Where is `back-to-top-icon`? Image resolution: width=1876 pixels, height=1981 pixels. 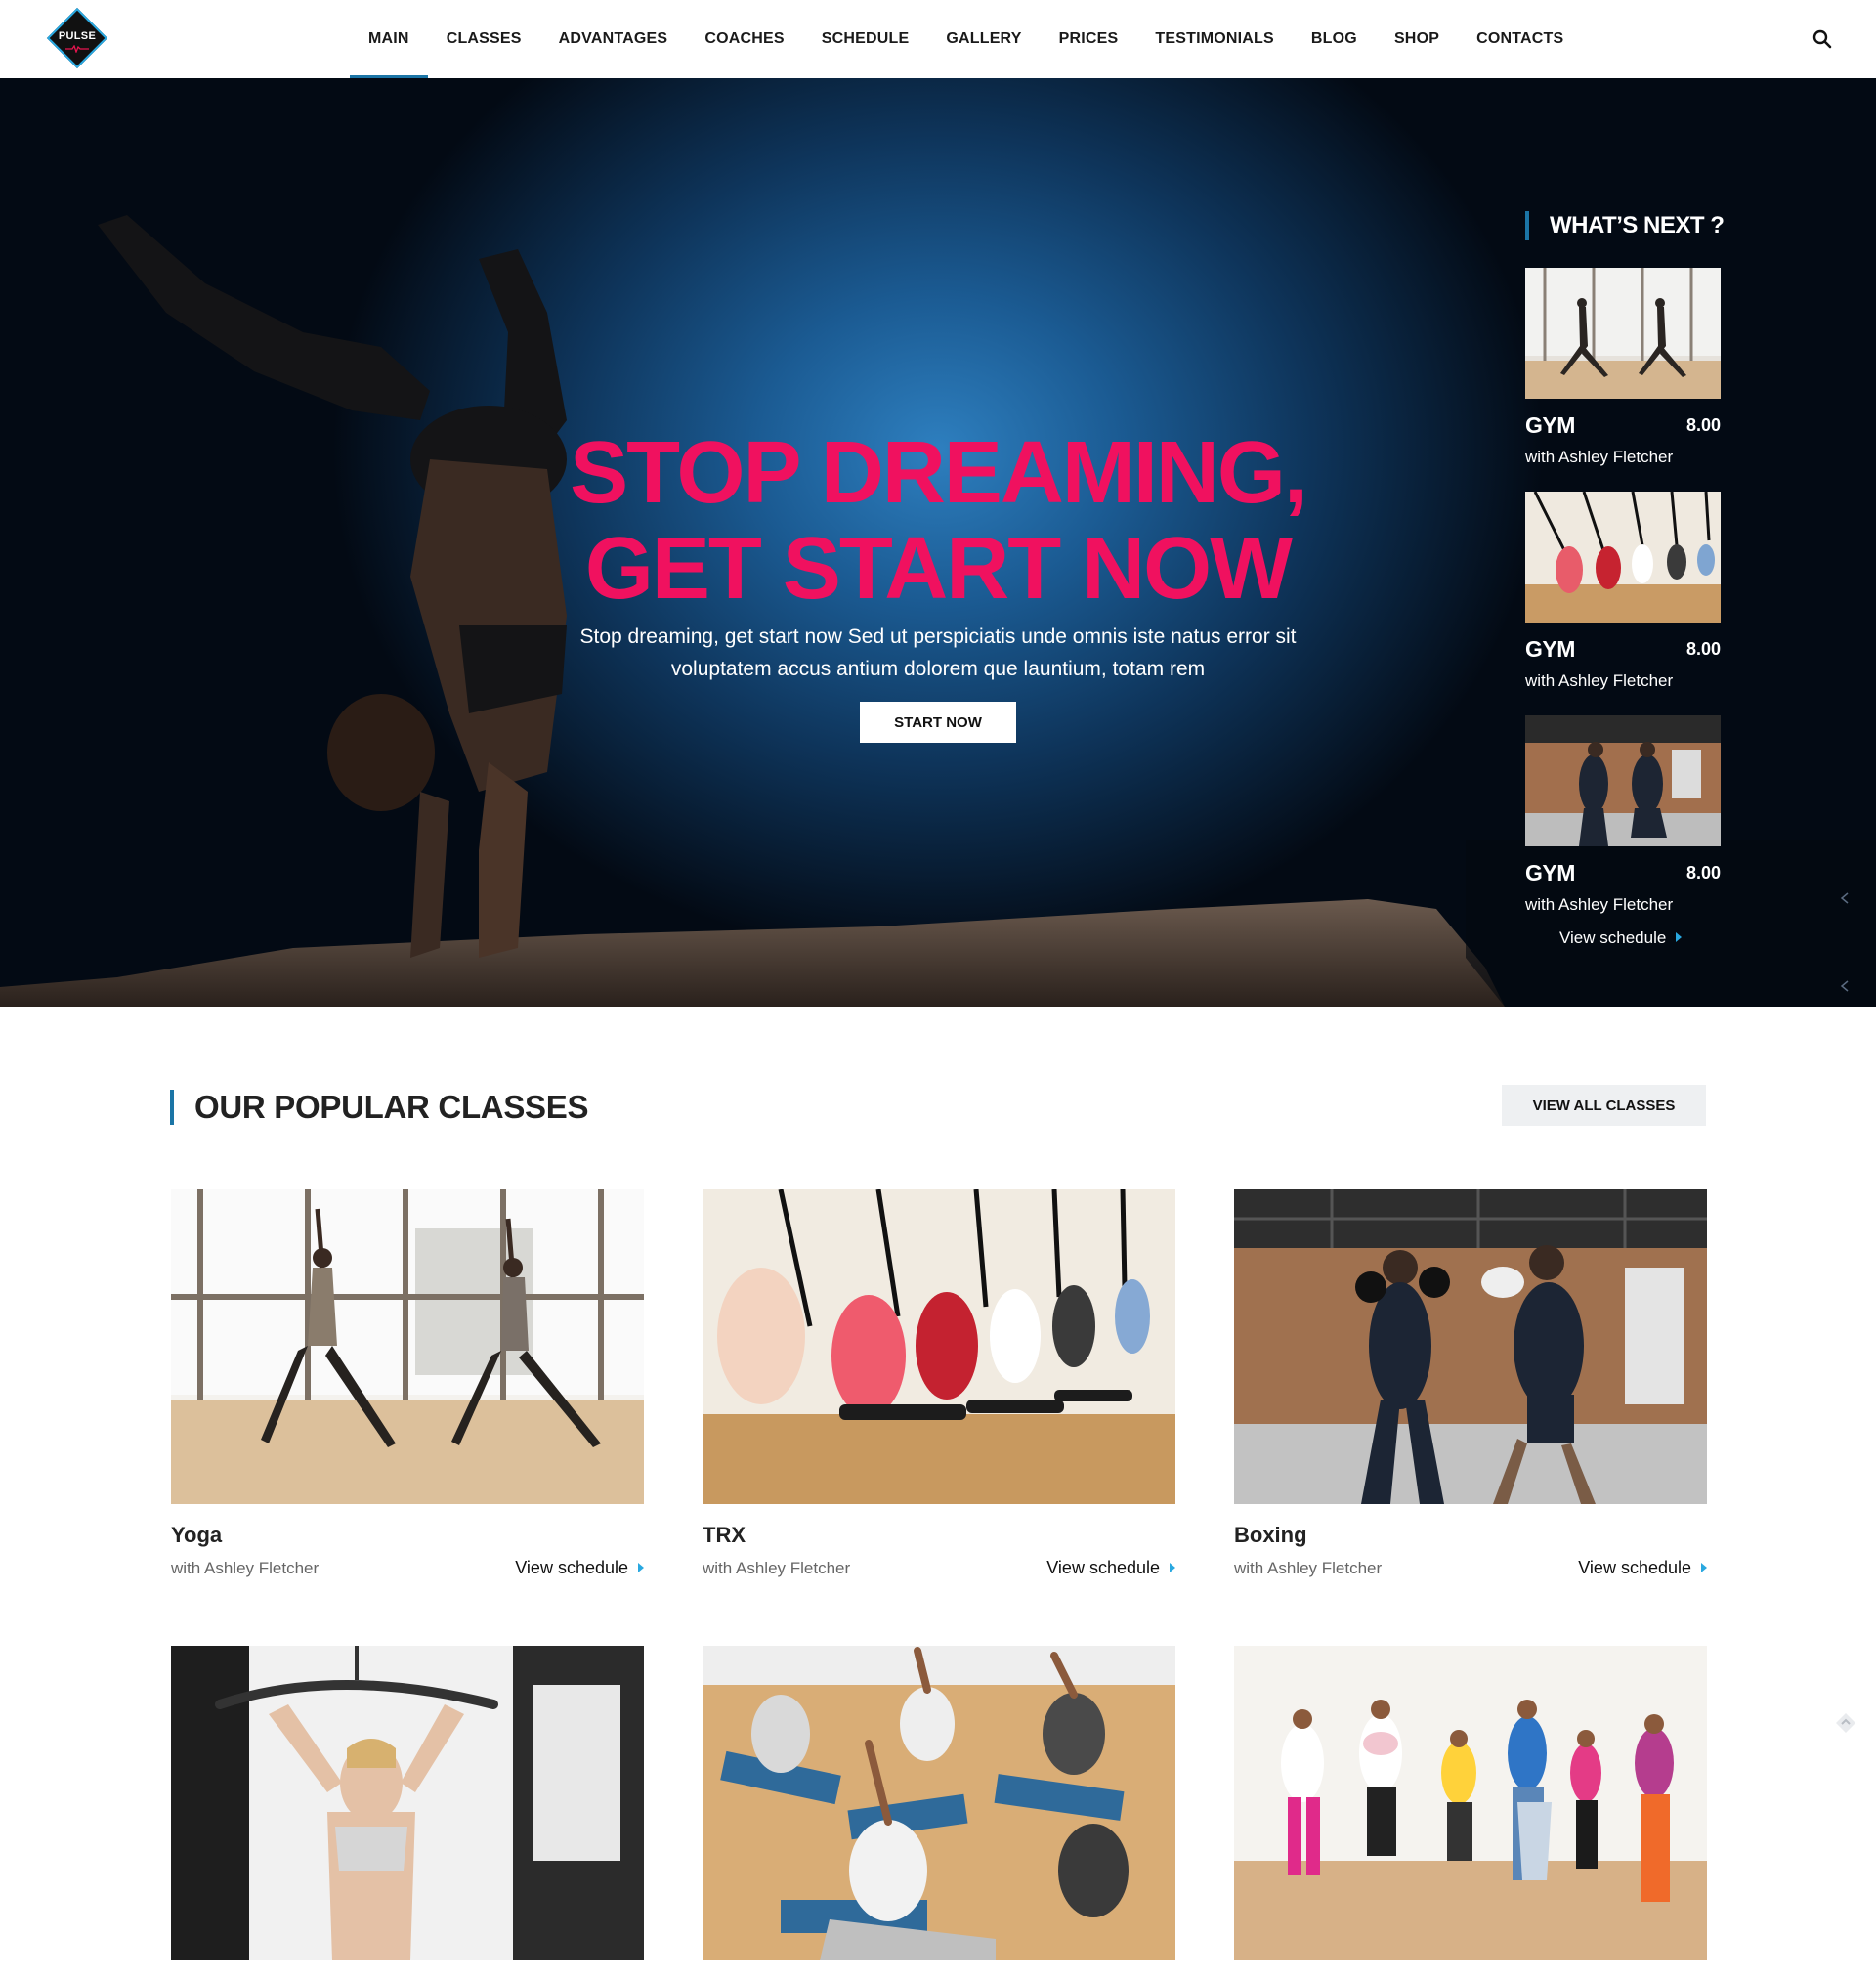 back-to-top-icon is located at coordinates (1845, 1723).